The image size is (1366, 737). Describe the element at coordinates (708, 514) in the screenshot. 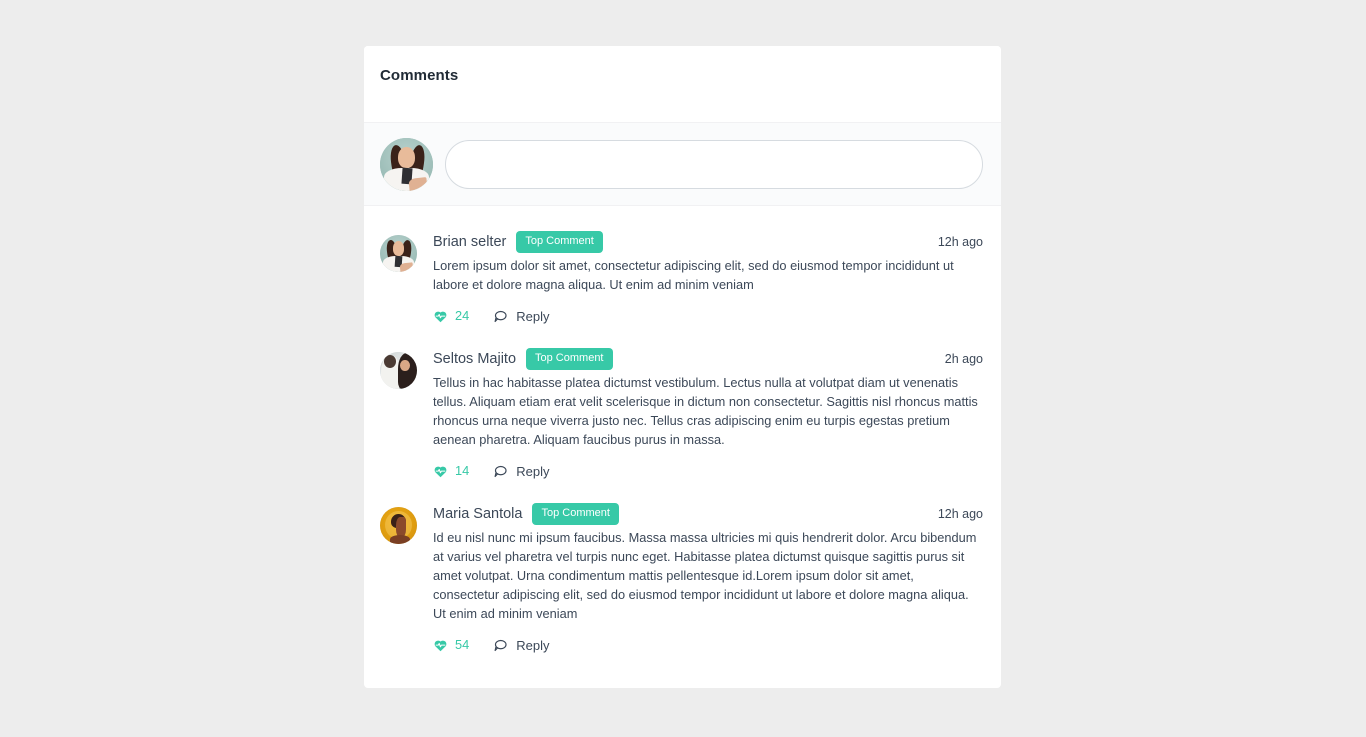

I see `comment-header: Maria Santola Top Comment 12h ago` at that location.